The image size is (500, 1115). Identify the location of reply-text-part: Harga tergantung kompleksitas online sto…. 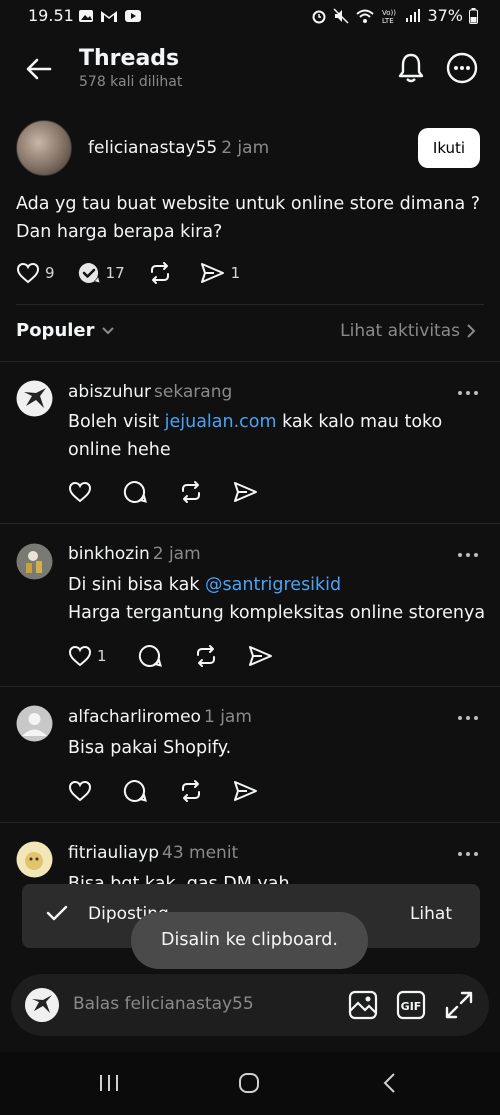
(277, 613).